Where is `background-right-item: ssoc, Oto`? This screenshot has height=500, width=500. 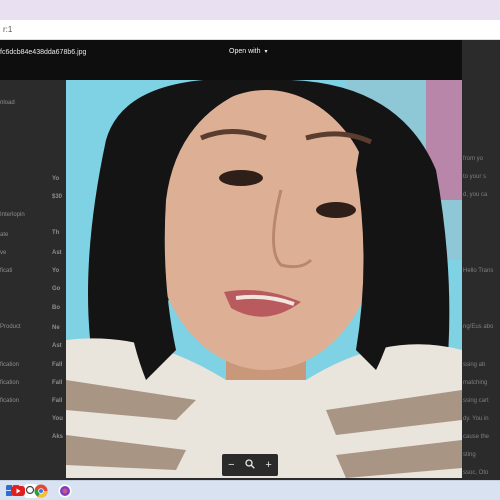 background-right-item: ssoc, Oto is located at coordinates (476, 473).